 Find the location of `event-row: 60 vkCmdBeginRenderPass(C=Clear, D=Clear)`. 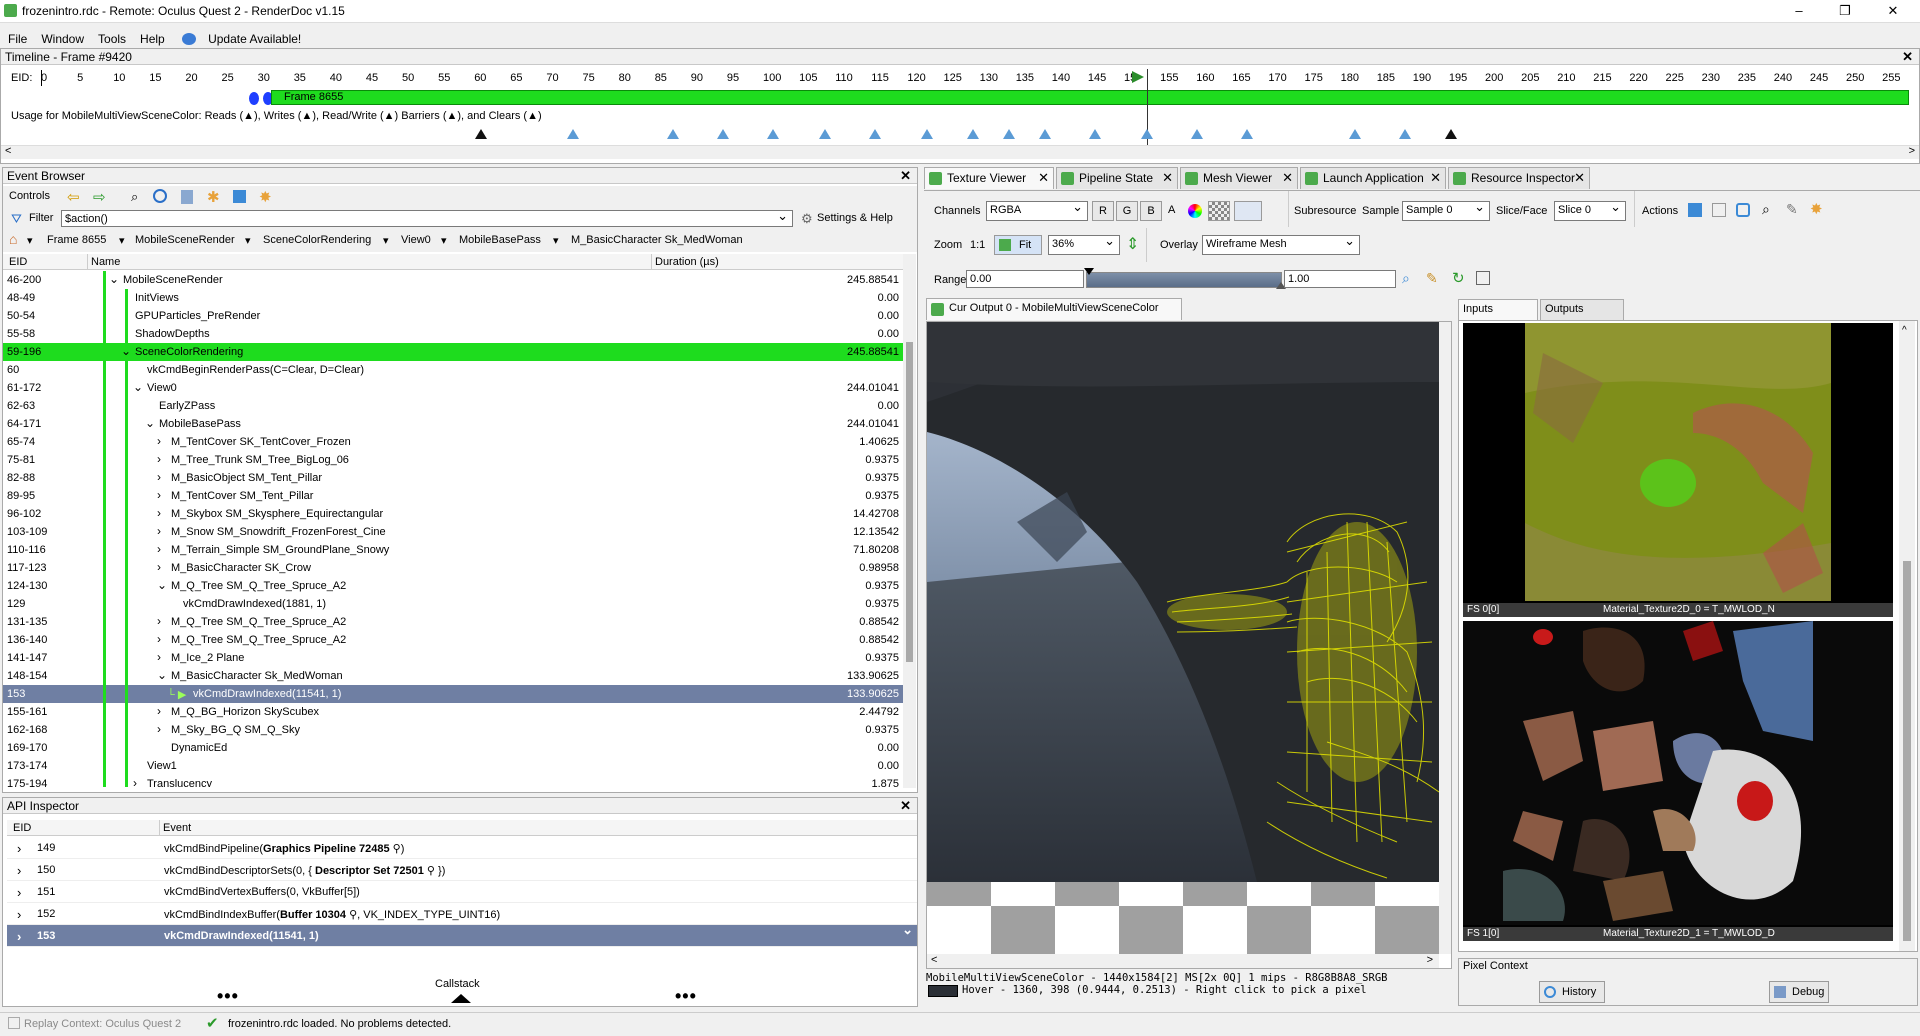

event-row: 60 vkCmdBeginRenderPass(C=Clear, D=Clear) is located at coordinates (453, 370).